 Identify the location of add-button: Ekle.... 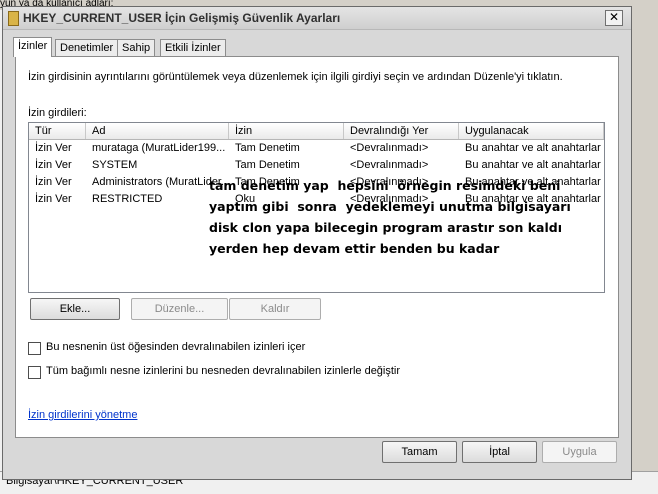
(75, 309).